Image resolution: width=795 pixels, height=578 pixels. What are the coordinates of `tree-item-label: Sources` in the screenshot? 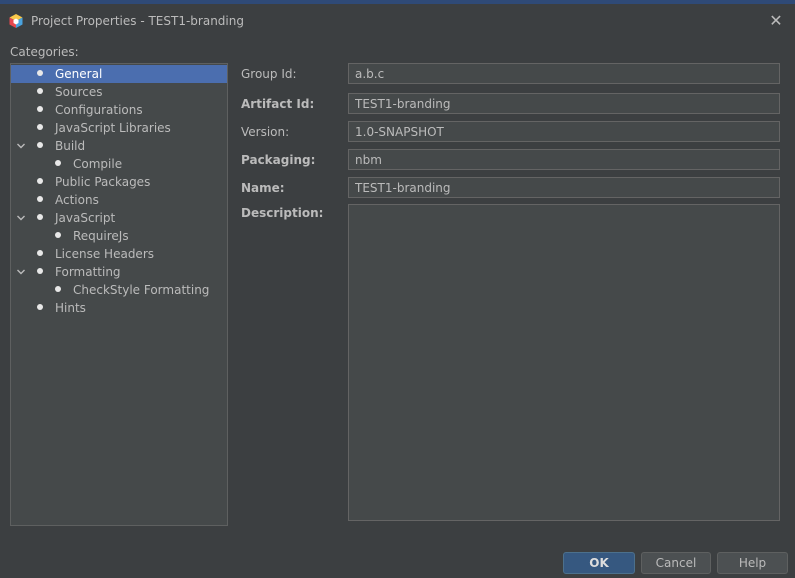 It's located at (79, 92).